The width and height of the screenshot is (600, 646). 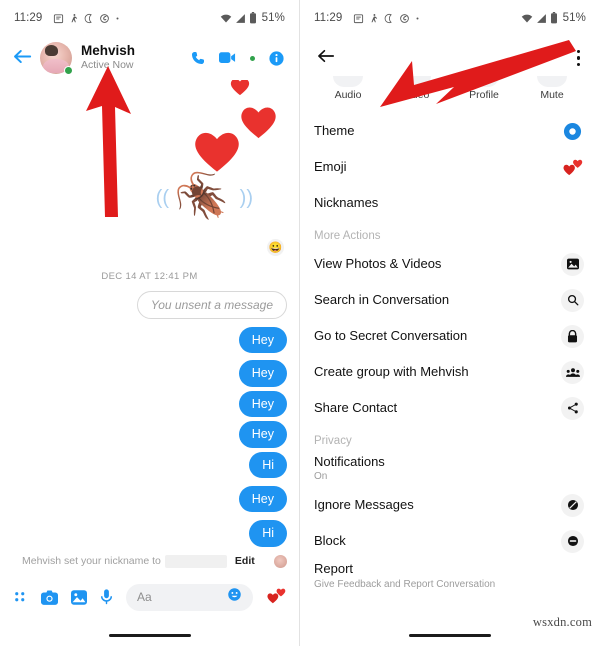 What do you see at coordinates (49, 597) in the screenshot?
I see `camera-icon` at bounding box center [49, 597].